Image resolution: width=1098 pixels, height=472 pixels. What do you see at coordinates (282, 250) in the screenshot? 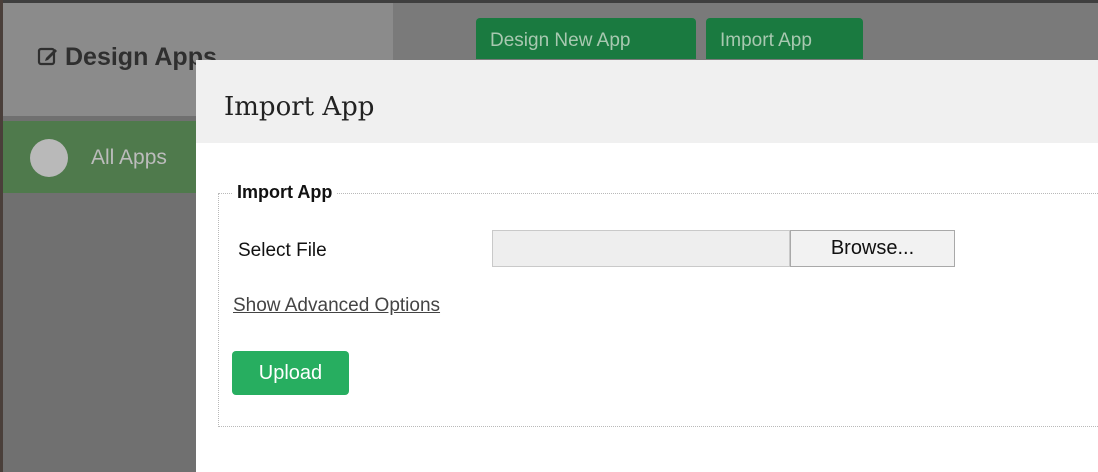
I see `select-file-label: Select File` at bounding box center [282, 250].